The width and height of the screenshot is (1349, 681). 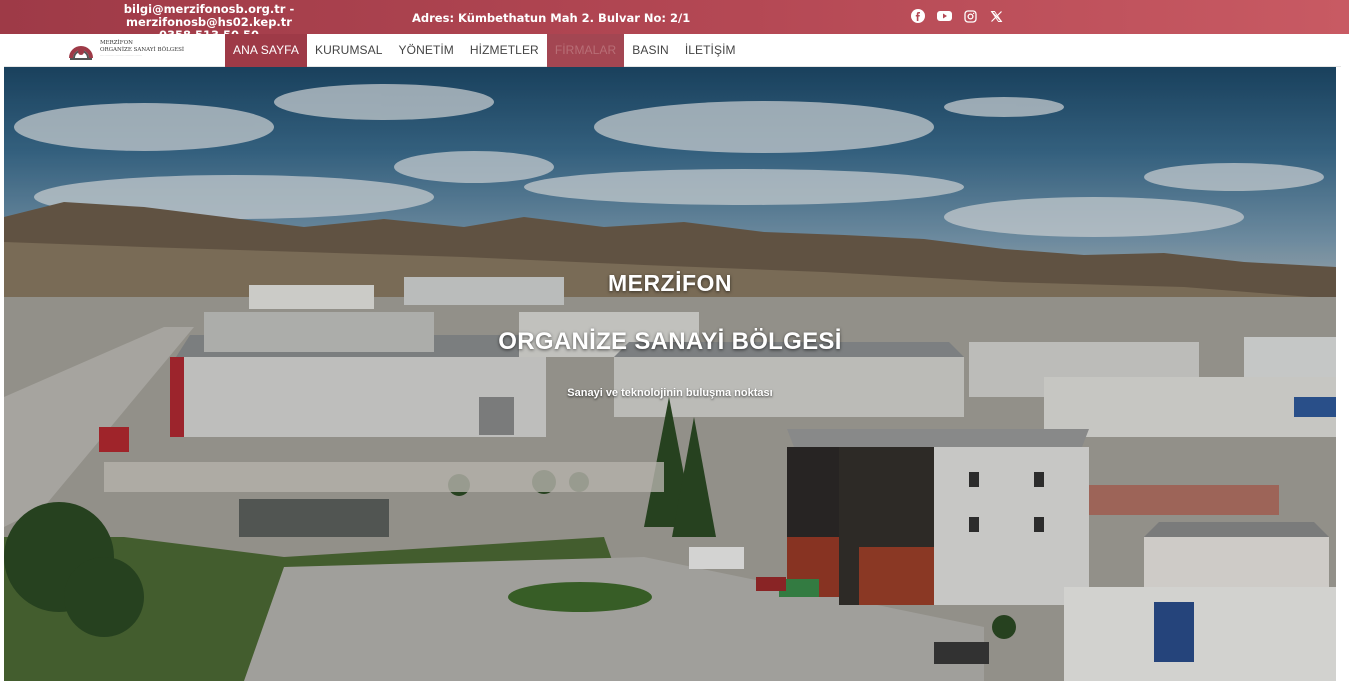 I want to click on menu-item-ana-sayfa: ANA SAYFA, so click(x=266, y=50).